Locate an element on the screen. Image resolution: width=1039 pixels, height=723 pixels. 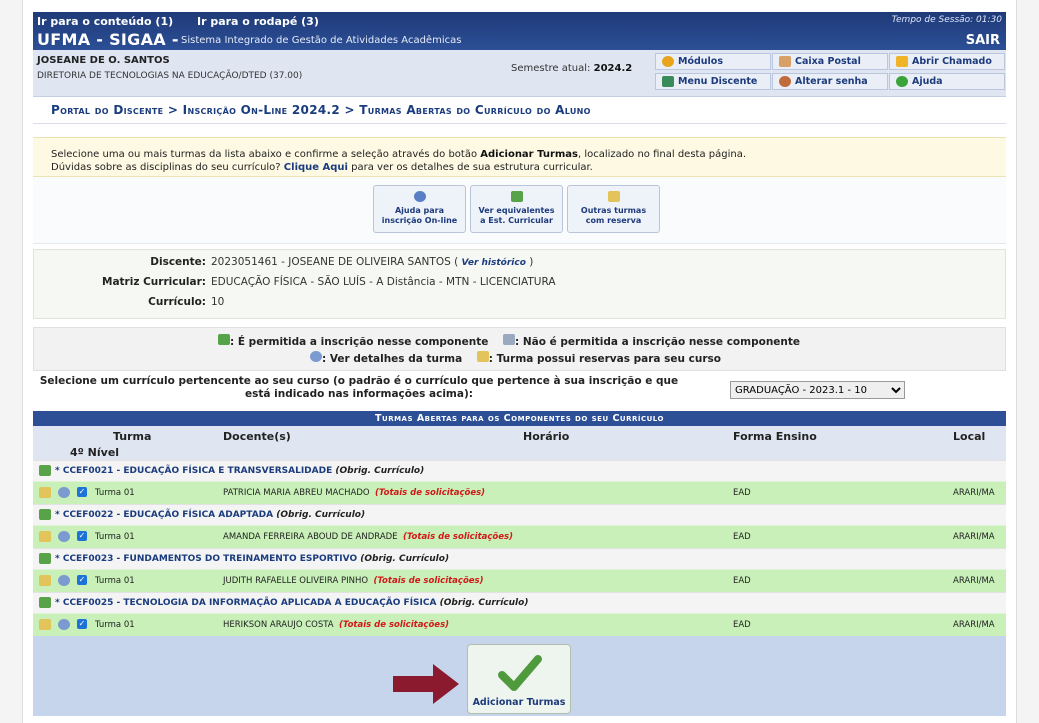
arrow-pointer-icon is located at coordinates (426, 684).